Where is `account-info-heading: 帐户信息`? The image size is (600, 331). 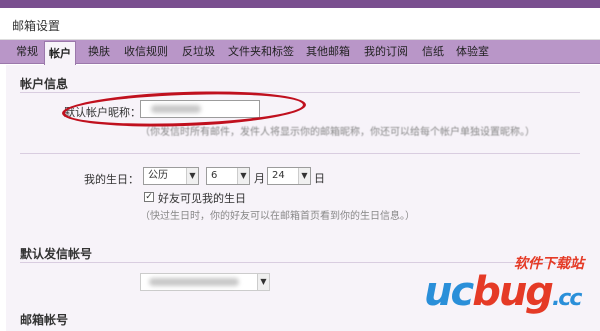
account-info-heading: 帐户信息 is located at coordinates (44, 84).